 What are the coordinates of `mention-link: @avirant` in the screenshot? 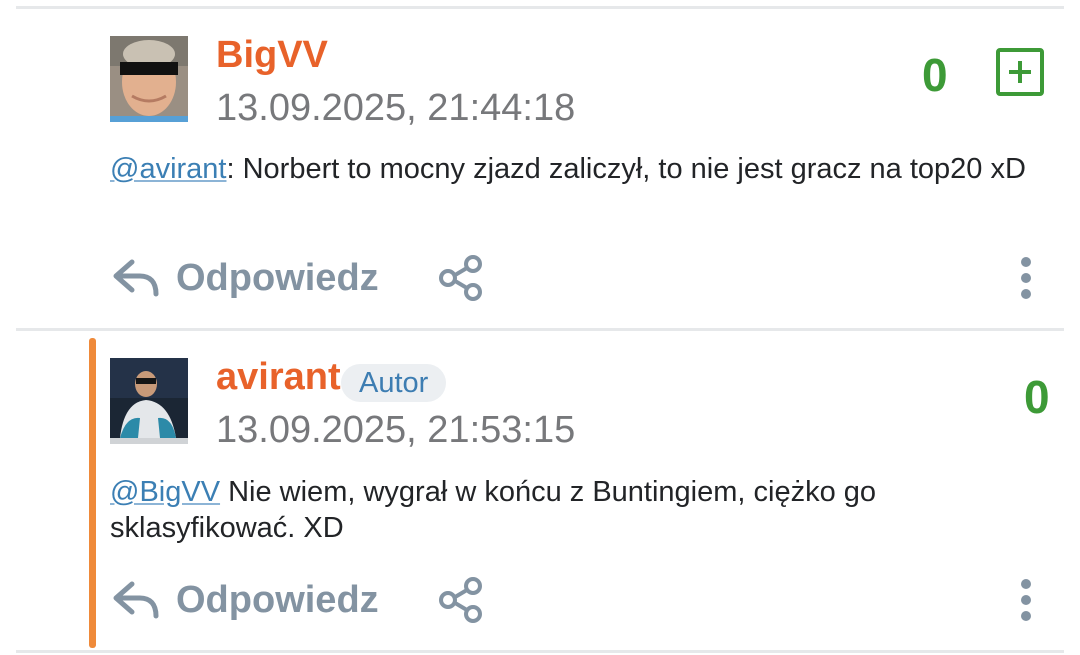 It's located at (168, 169).